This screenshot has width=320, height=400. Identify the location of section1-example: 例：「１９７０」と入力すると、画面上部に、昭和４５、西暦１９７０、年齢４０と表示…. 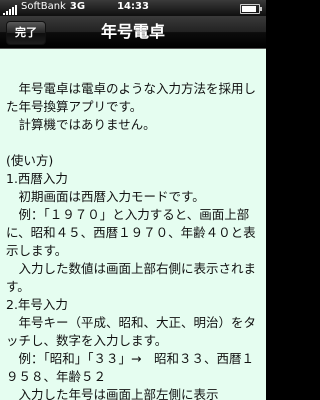
(131, 232).